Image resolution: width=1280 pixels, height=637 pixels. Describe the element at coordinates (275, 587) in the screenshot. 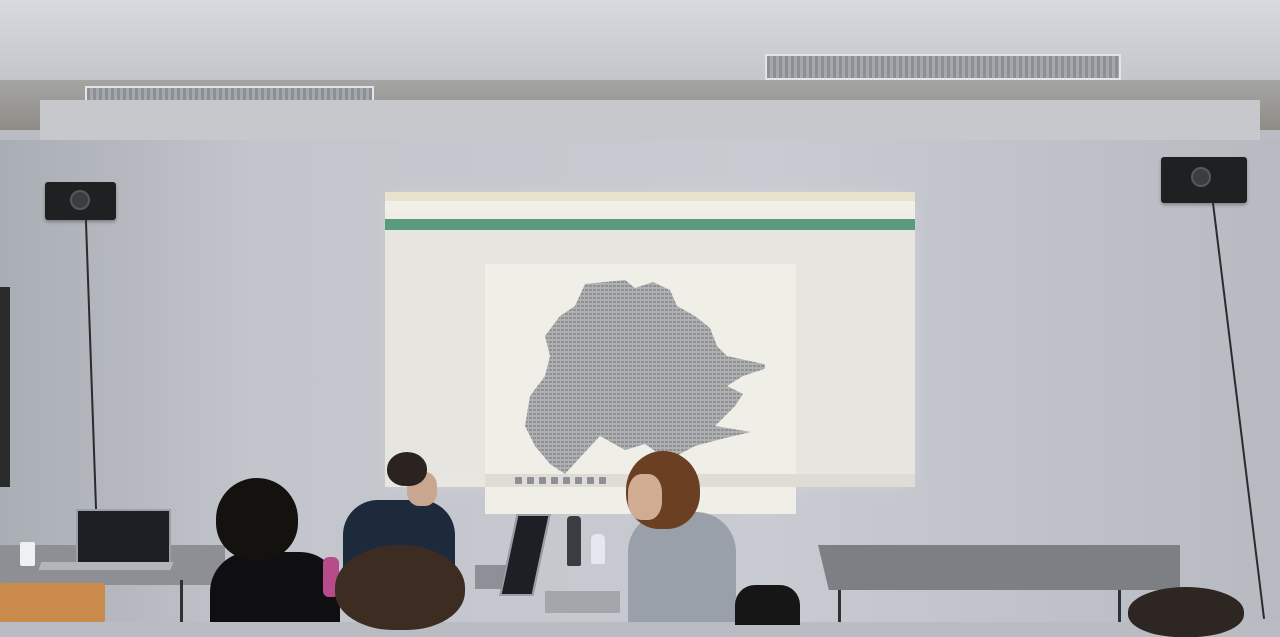

I see `person-left-body` at that location.